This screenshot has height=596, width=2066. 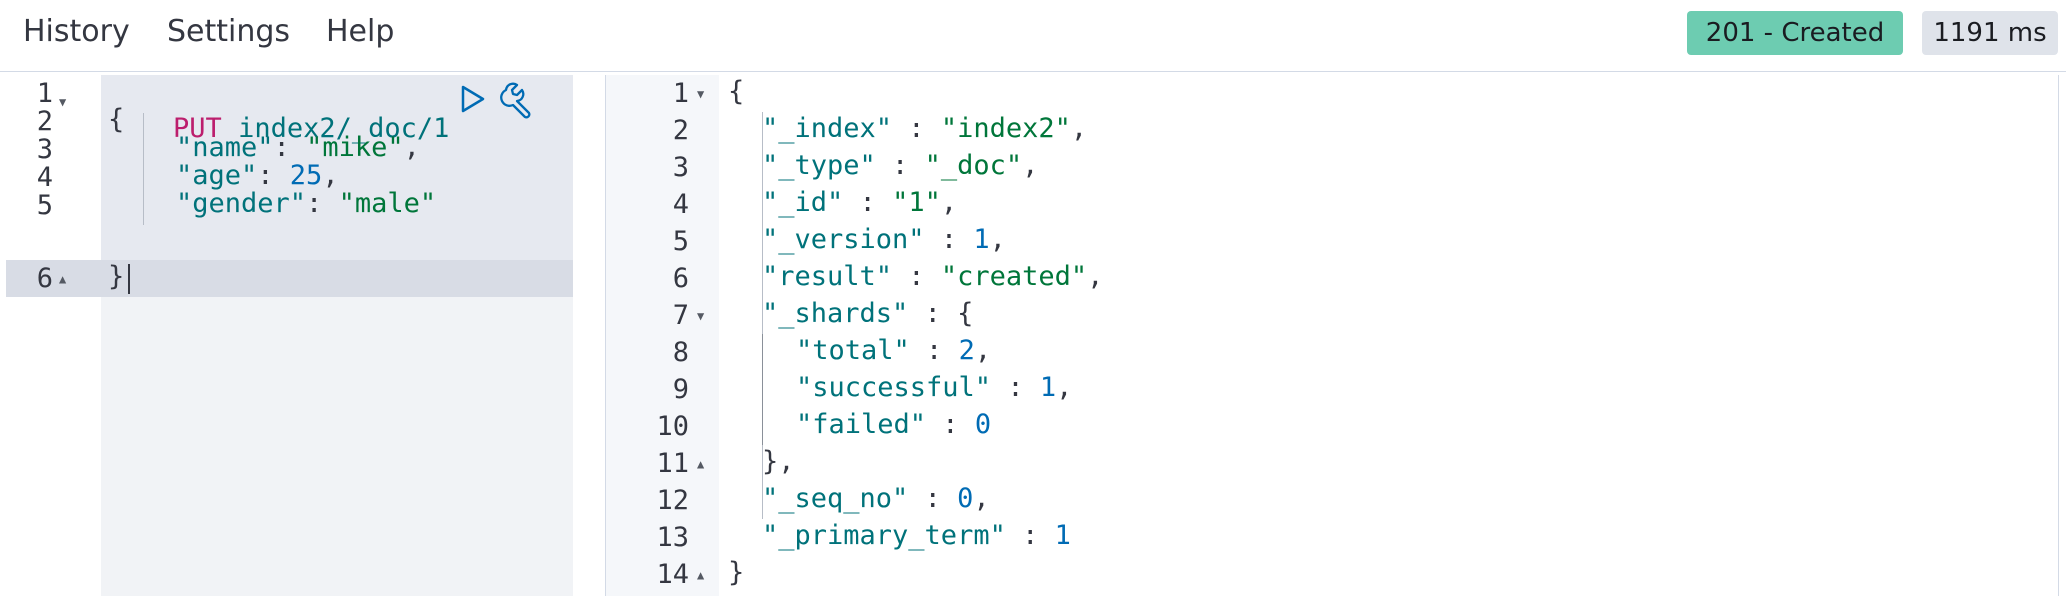 I want to click on response-line: }, so click(x=736, y=572).